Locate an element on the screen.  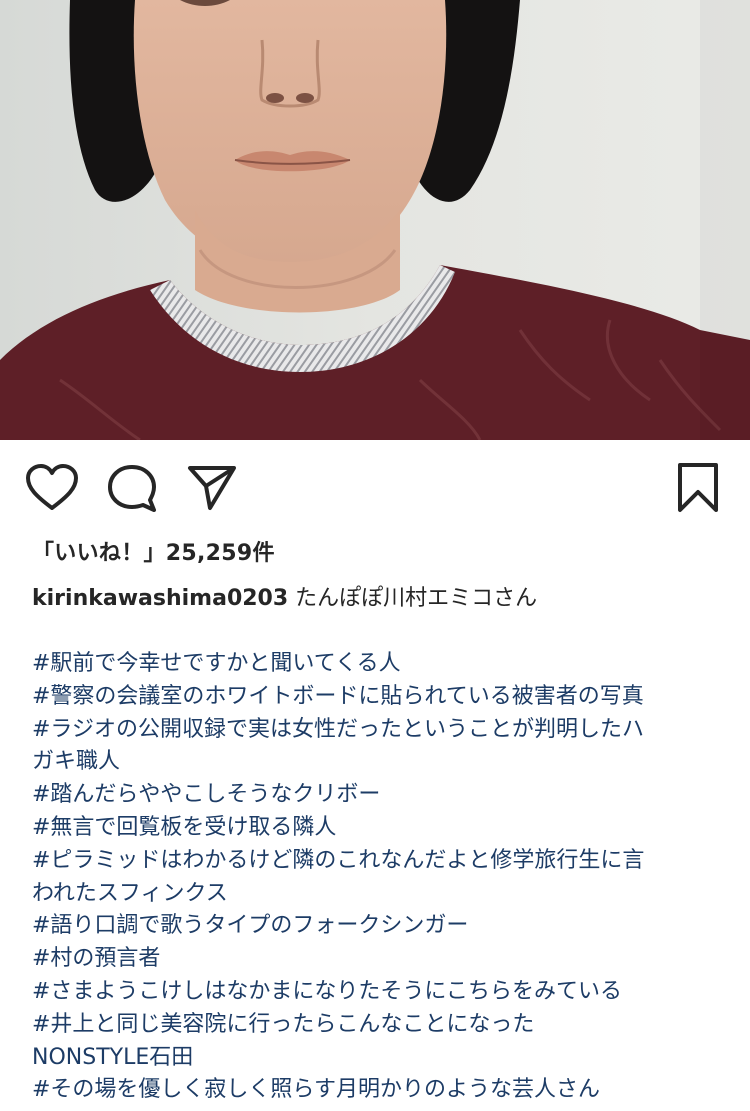
hashtag-line: NONSTYLE石田 is located at coordinates (377, 1058).